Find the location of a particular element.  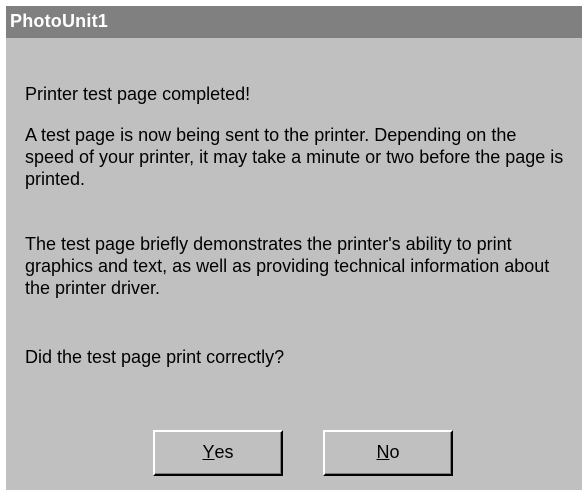

yes-button-mnemonic: Y is located at coordinates (208, 452).